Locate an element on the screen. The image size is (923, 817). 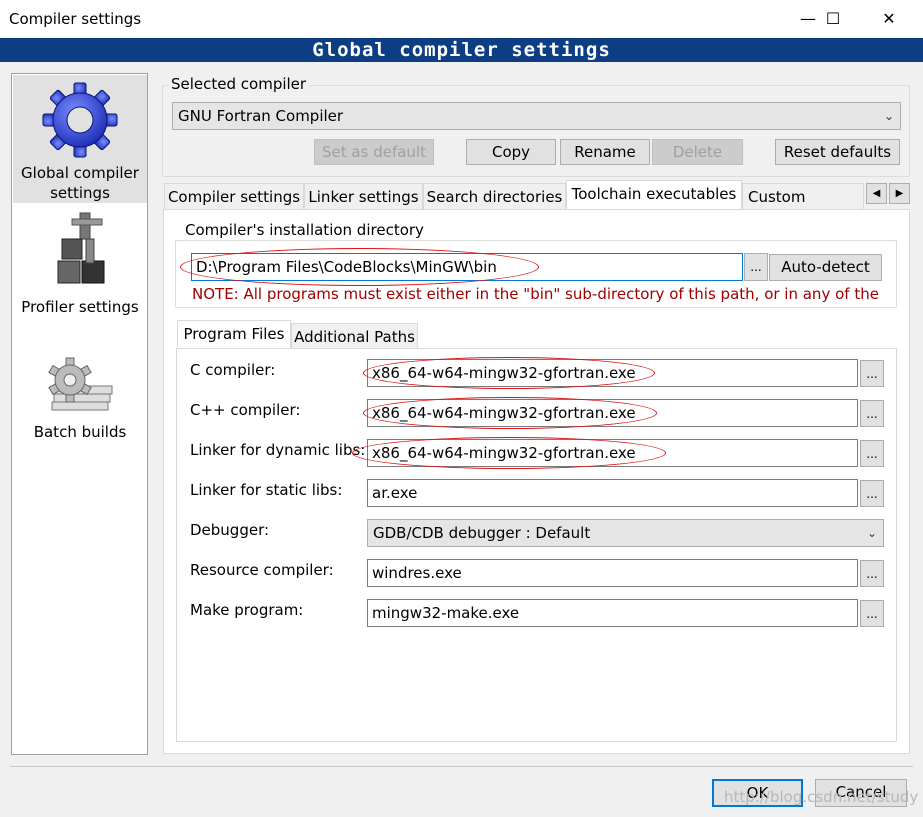
batch-gear-icon is located at coordinates (80, 389).